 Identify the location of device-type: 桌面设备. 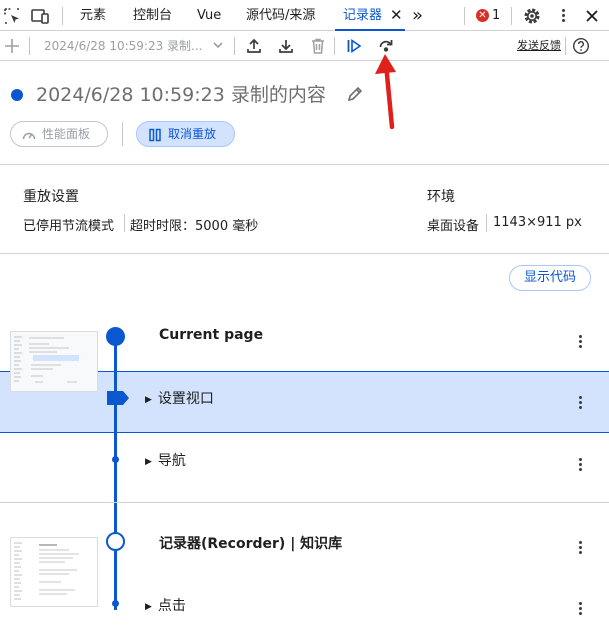
(453, 226).